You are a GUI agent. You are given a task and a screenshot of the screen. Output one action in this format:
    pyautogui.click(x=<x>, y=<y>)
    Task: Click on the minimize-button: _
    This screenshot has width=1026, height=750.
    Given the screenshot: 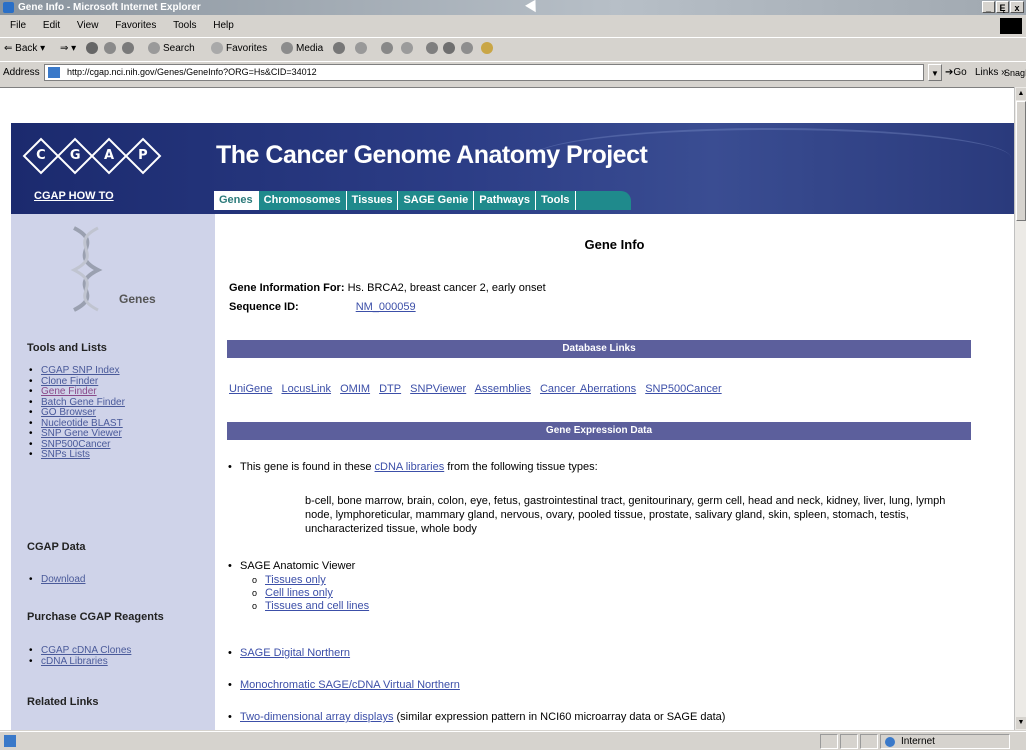 What is the action you would take?
    pyautogui.click(x=988, y=7)
    